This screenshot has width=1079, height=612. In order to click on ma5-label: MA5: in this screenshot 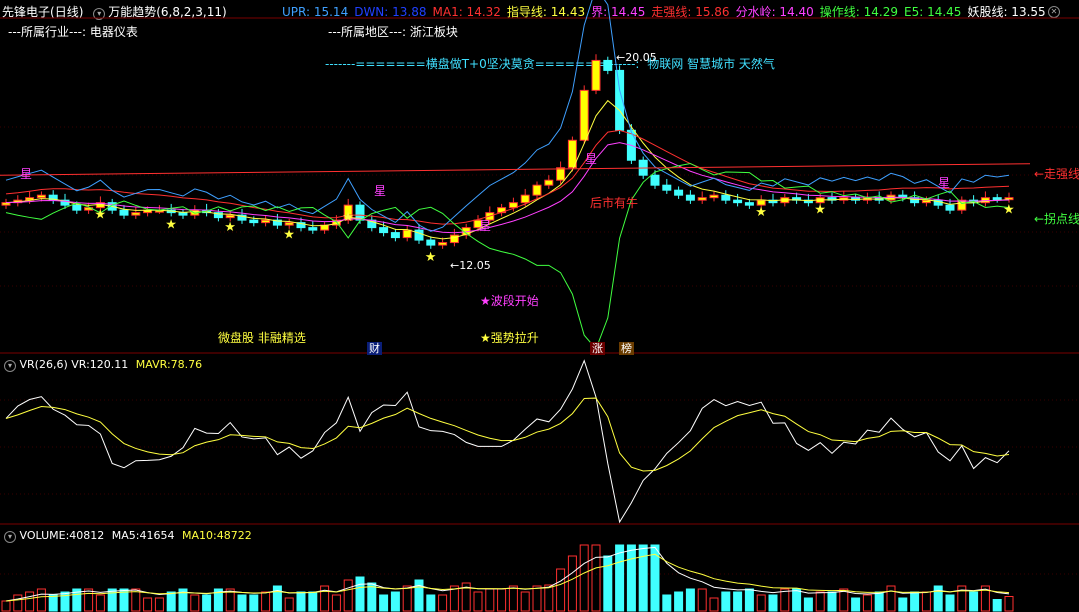, I will do `click(125, 535)`.